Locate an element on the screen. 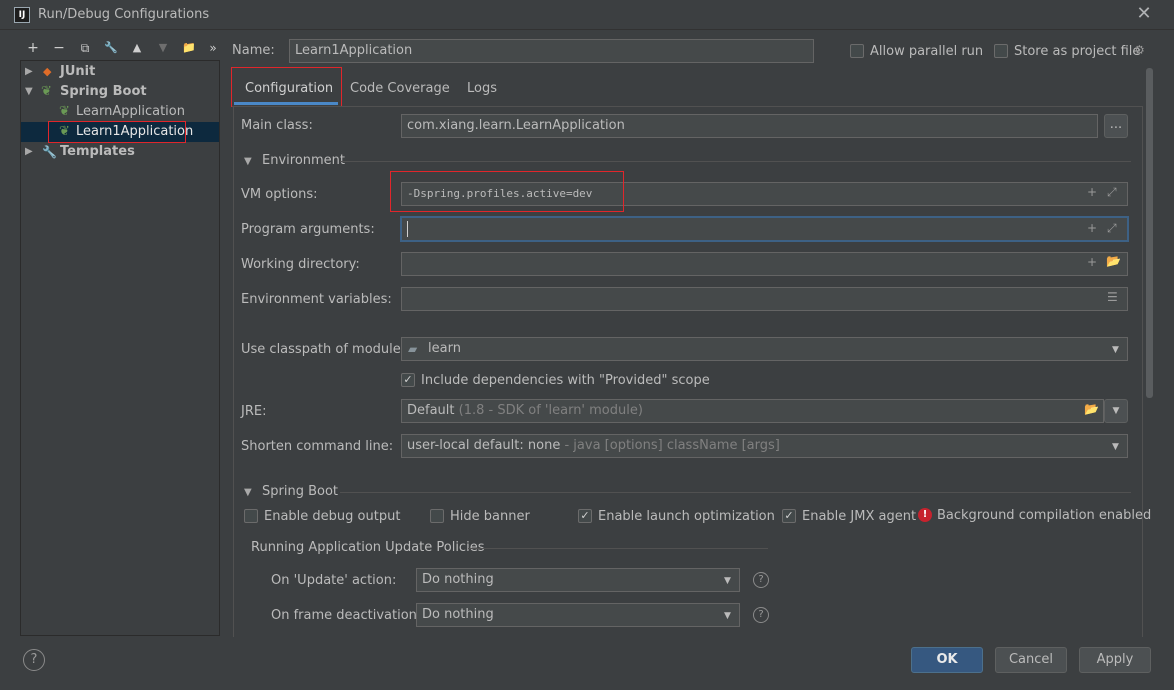 Image resolution: width=1174 pixels, height=690 pixels. background-compilation-status: Background compilation enabled is located at coordinates (1044, 515).